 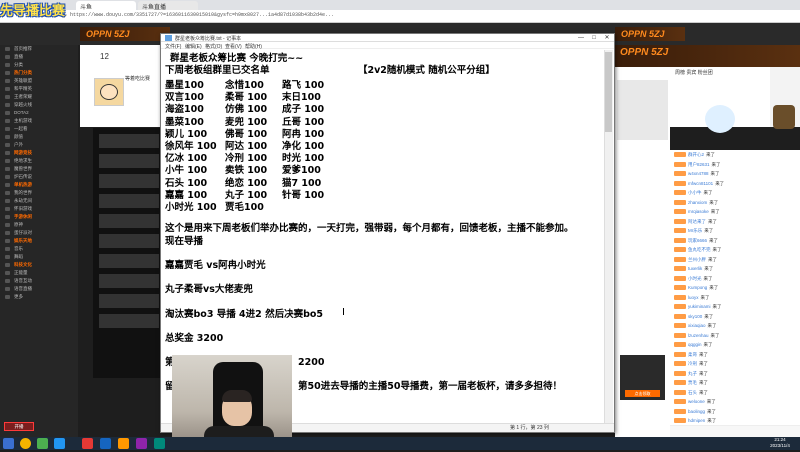 What do you see at coordinates (735, 184) in the screenshot?
I see `chat-message: mfwcn81101 来了` at bounding box center [735, 184].